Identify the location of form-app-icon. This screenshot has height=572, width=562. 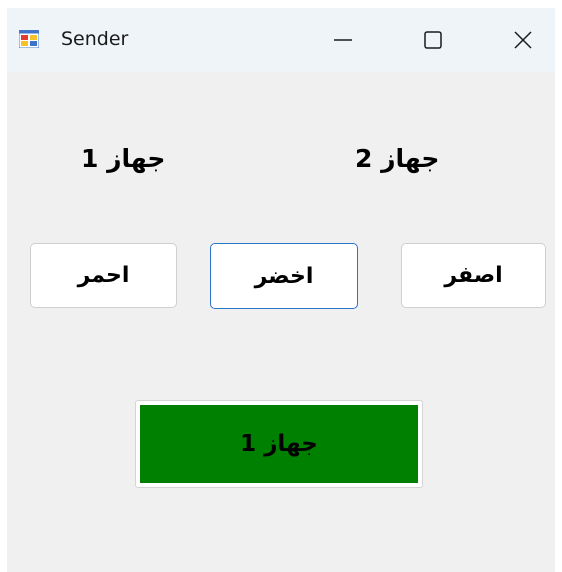
(29, 39).